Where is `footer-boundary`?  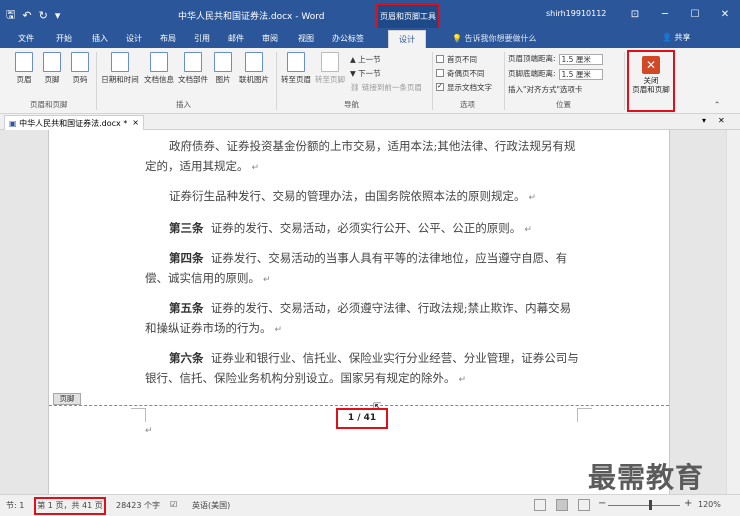
footer-boundary is located at coordinates (359, 405).